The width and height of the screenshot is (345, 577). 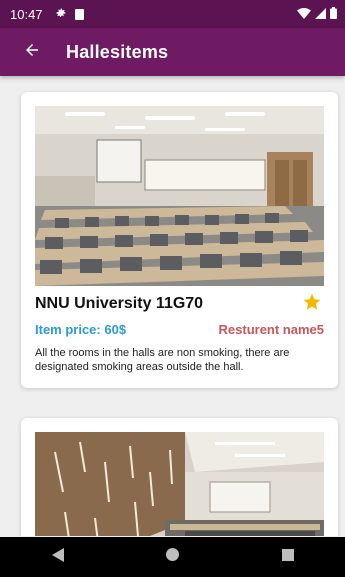 I want to click on status-icons, so click(x=317, y=14).